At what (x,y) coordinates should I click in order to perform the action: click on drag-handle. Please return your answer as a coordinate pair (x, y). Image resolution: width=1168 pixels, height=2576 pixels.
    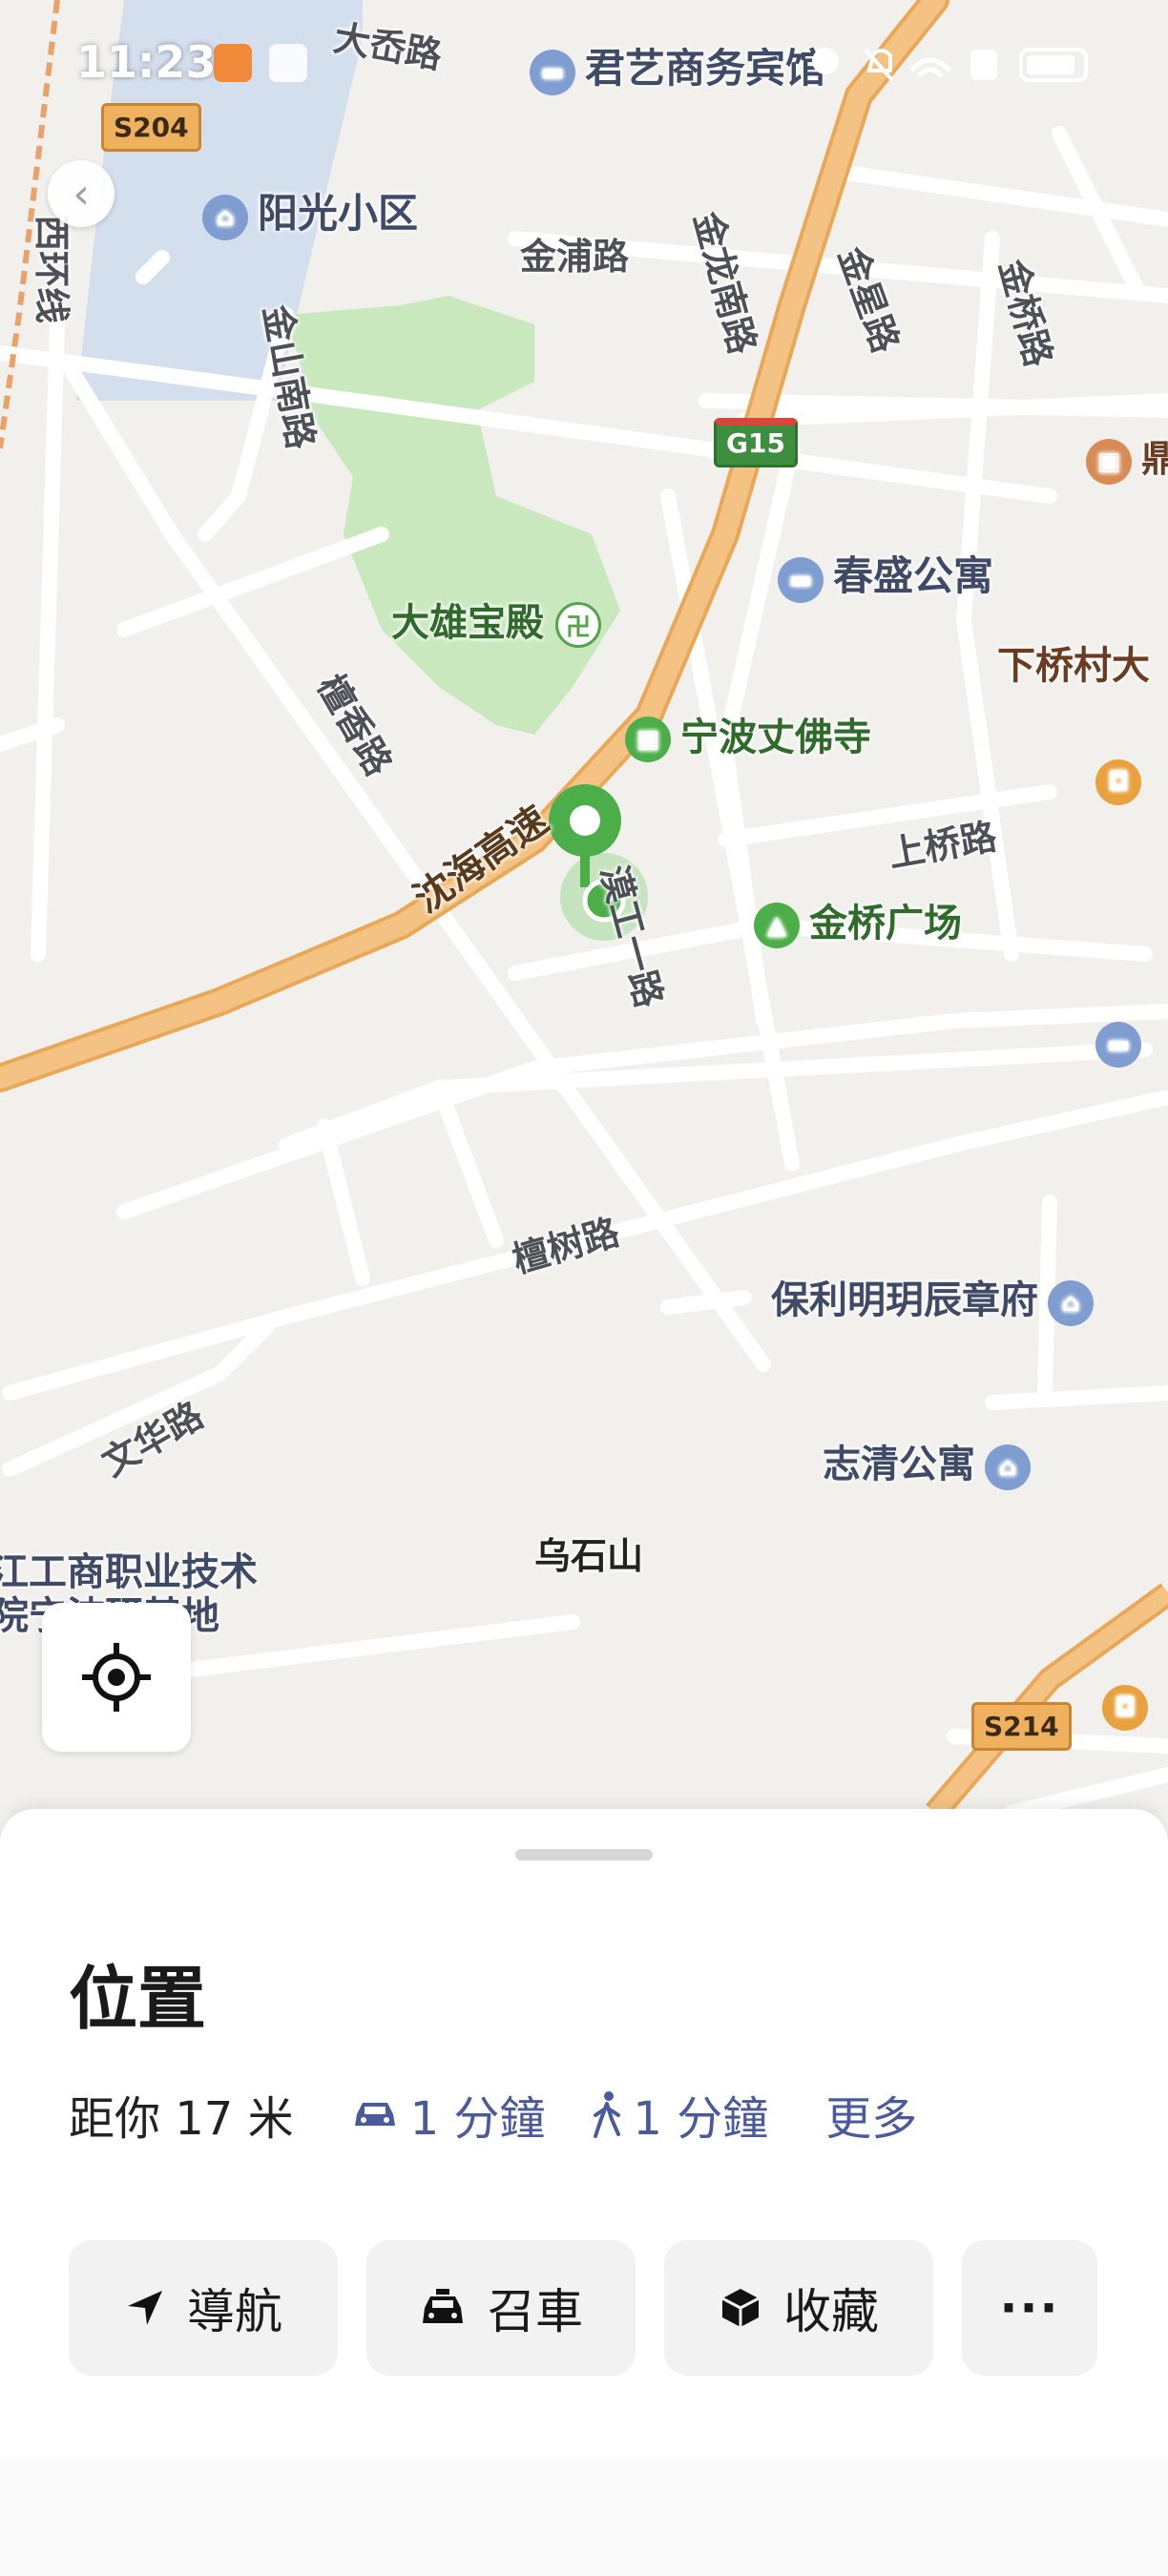
    Looking at the image, I should click on (584, 1854).